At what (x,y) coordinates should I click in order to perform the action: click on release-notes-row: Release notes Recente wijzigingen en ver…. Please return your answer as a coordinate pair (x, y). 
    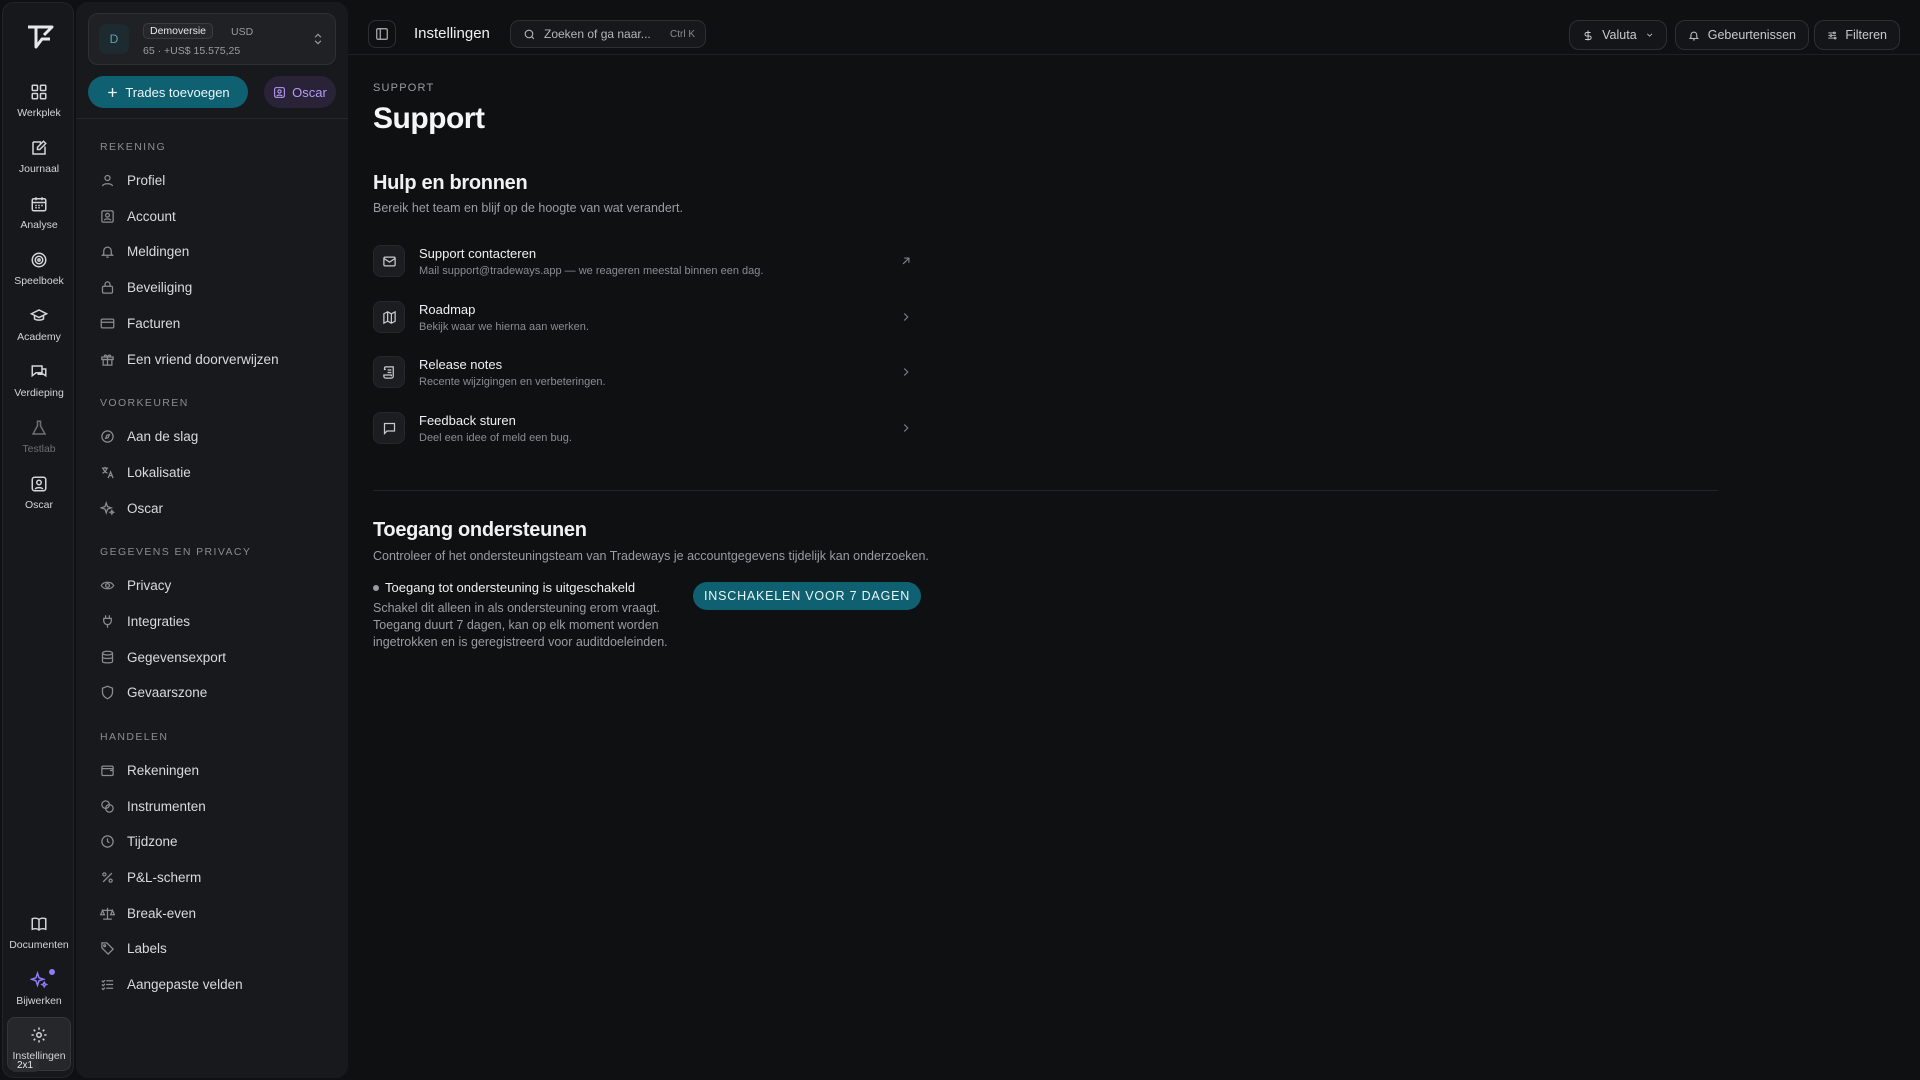
    Looking at the image, I should click on (643, 372).